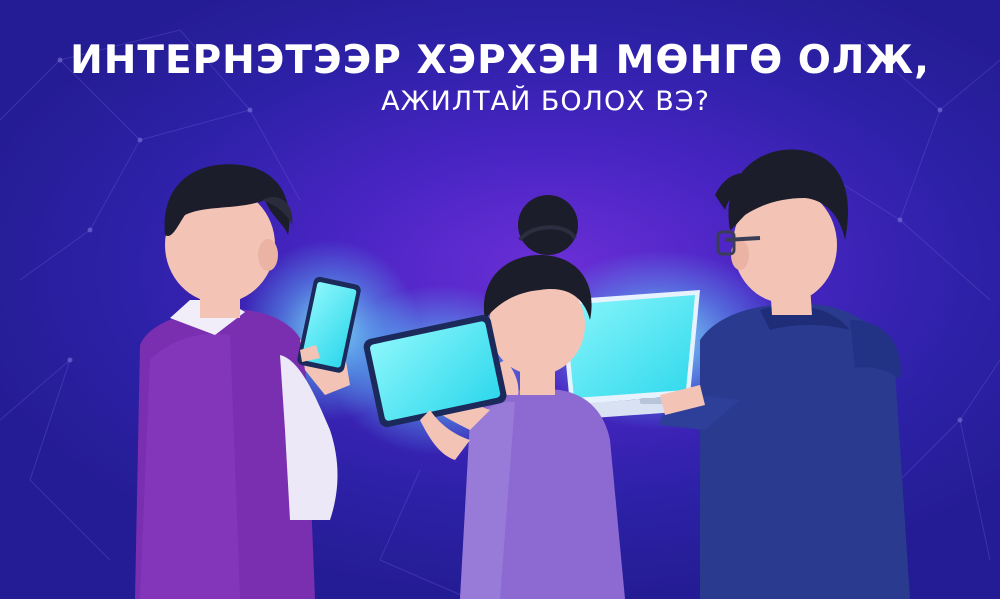 This screenshot has height=599, width=1000. What do you see at coordinates (500, 60) in the screenshot?
I see `headline-line-1: ИНТЕРНЭТЭЭР ХЭРХЭН МӨНГӨ ОЛЖ,` at bounding box center [500, 60].